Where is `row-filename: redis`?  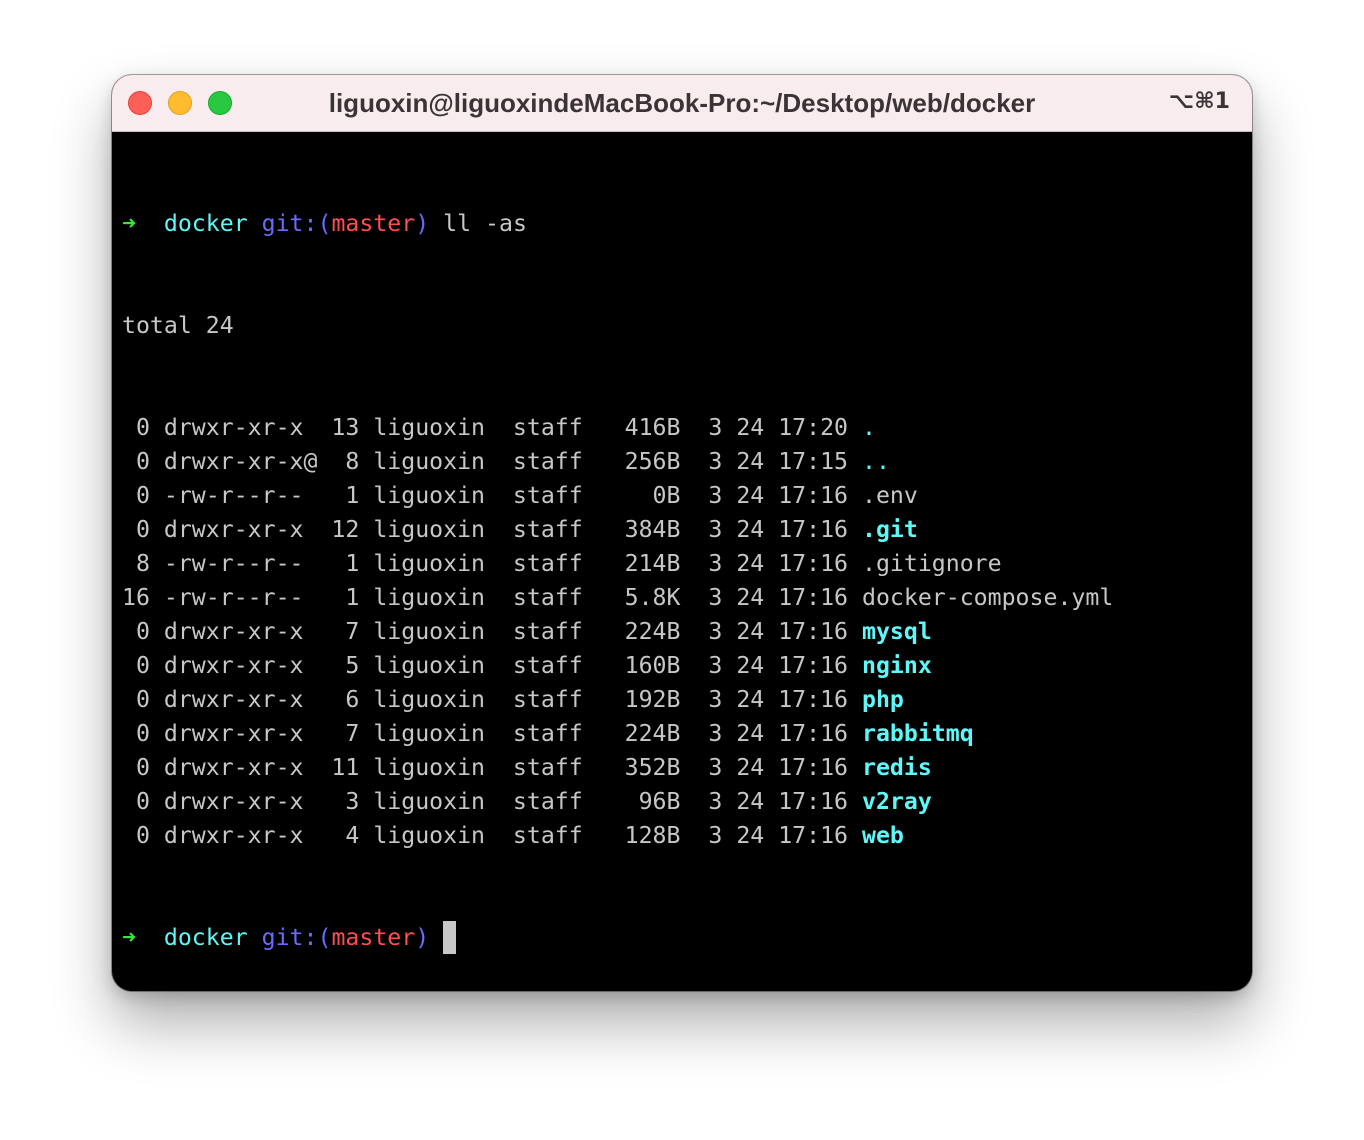
row-filename: redis is located at coordinates (897, 767).